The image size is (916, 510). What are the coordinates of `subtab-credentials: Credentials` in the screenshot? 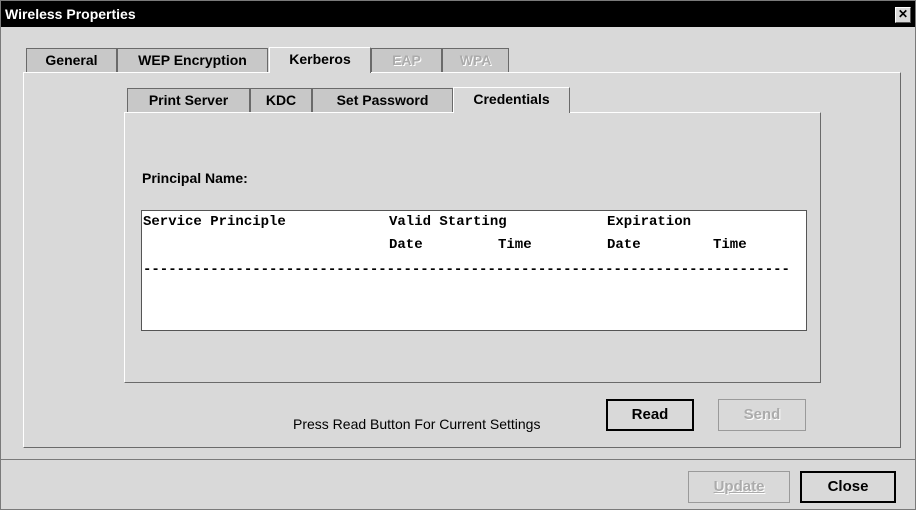 It's located at (511, 100).